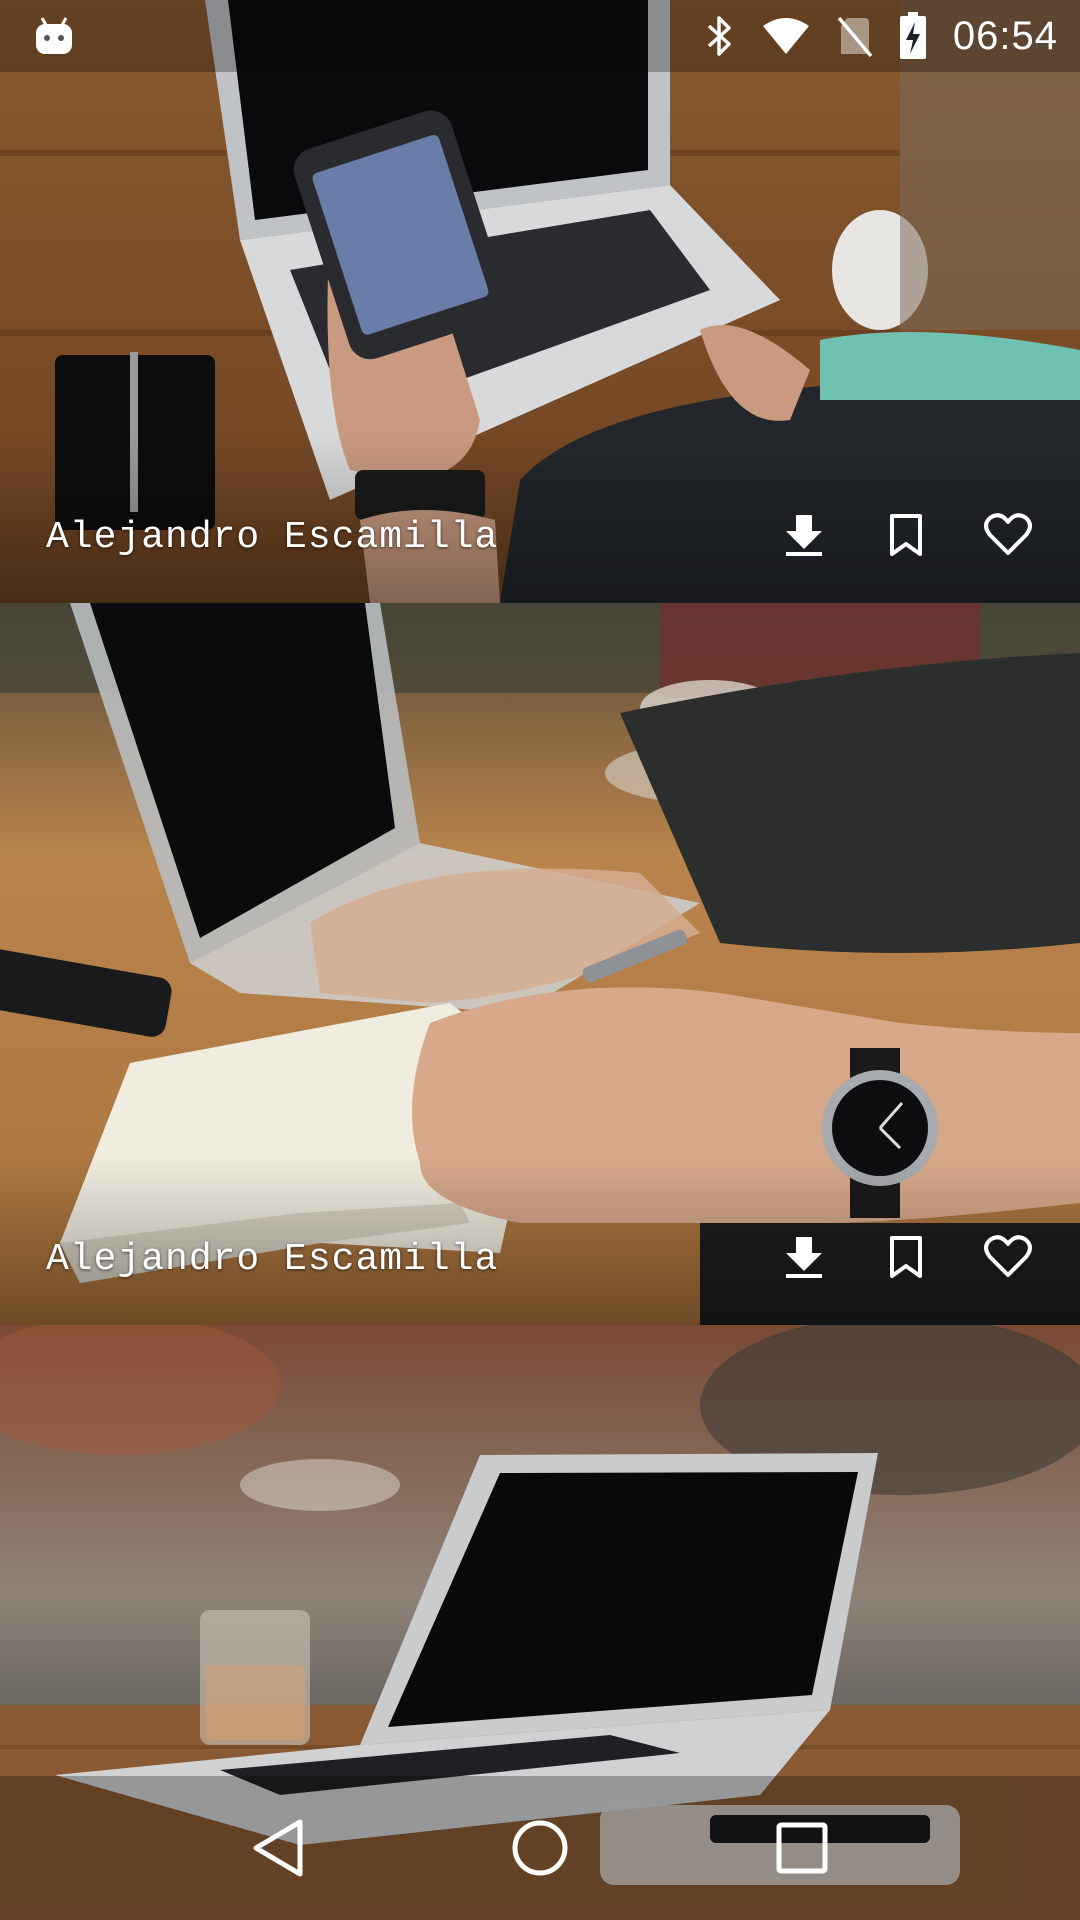  What do you see at coordinates (786, 36) in the screenshot?
I see `wifi-icon` at bounding box center [786, 36].